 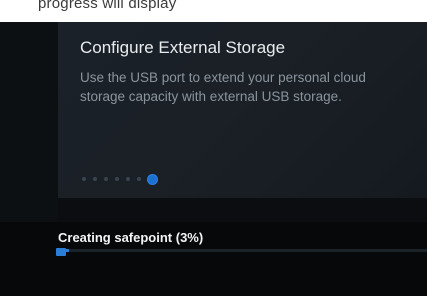 What do you see at coordinates (183, 47) in the screenshot?
I see `card-title: Configure External Storage` at bounding box center [183, 47].